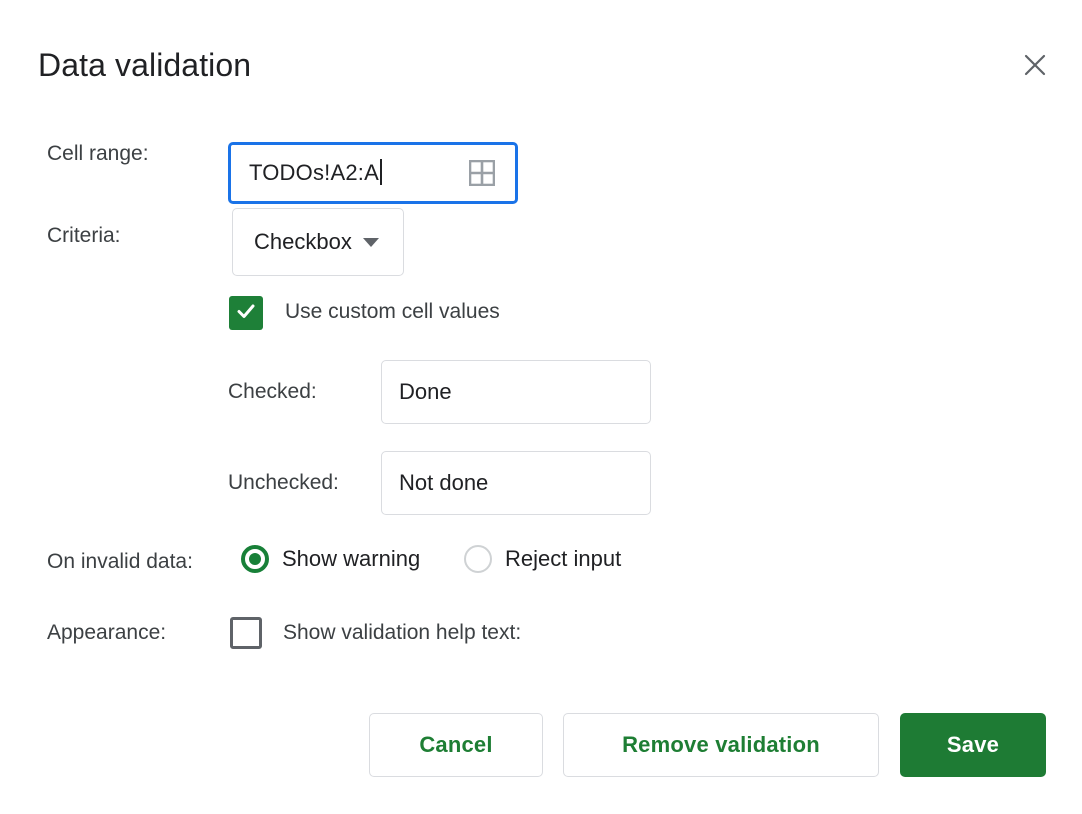 The height and width of the screenshot is (814, 1082). I want to click on criteria-selected-value: Checkbox, so click(303, 241).